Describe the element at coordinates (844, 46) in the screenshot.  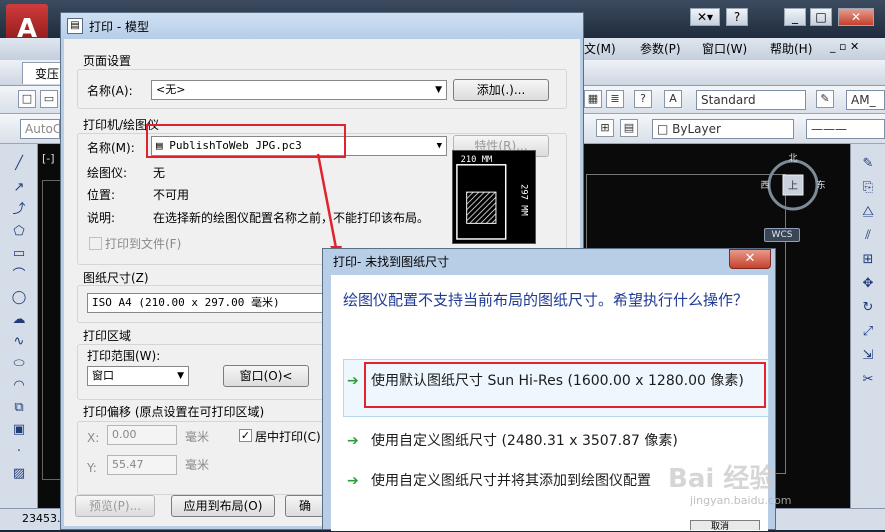
I see `doc-window-controls: _ ▫ ✕` at that location.